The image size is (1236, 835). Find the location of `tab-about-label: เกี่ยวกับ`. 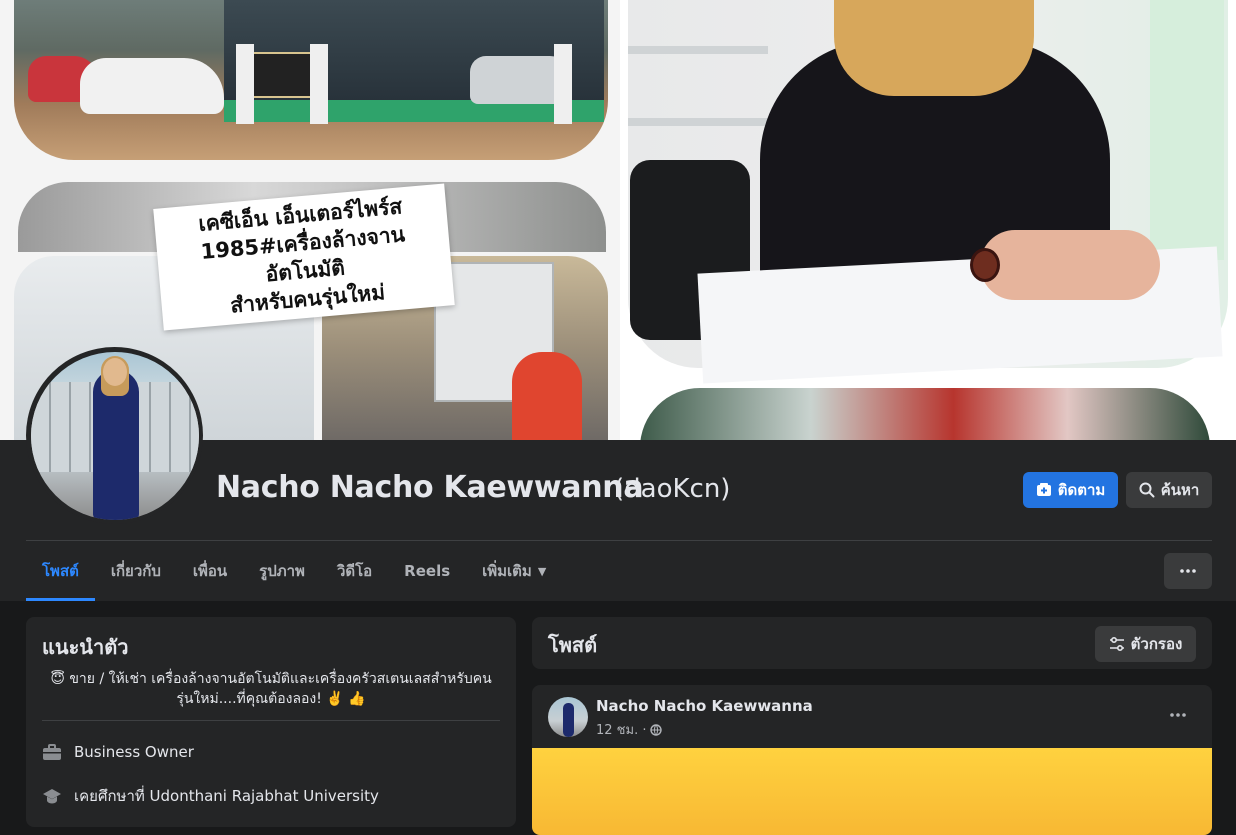

tab-about-label: เกี่ยวกับ is located at coordinates (135, 571).